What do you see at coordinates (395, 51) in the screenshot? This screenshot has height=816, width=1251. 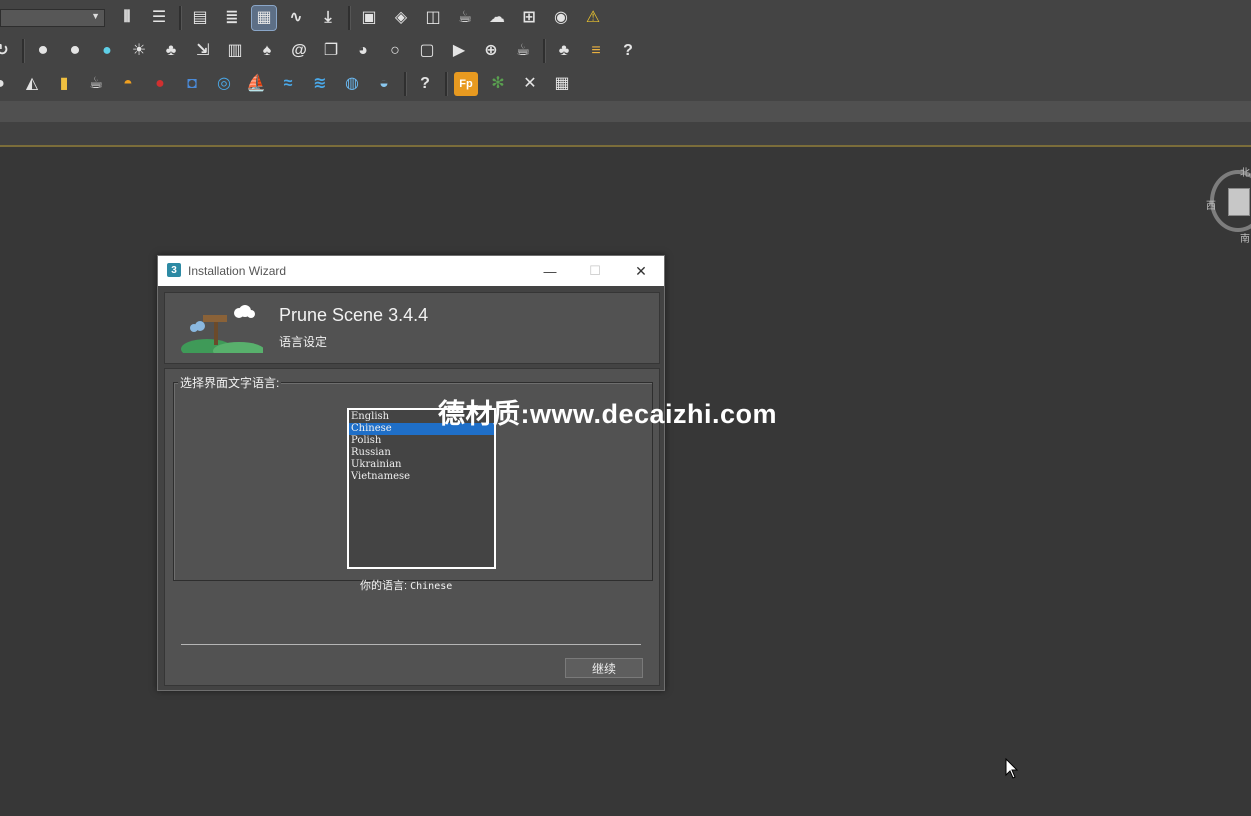 I see `bulb-icon: ○` at bounding box center [395, 51].